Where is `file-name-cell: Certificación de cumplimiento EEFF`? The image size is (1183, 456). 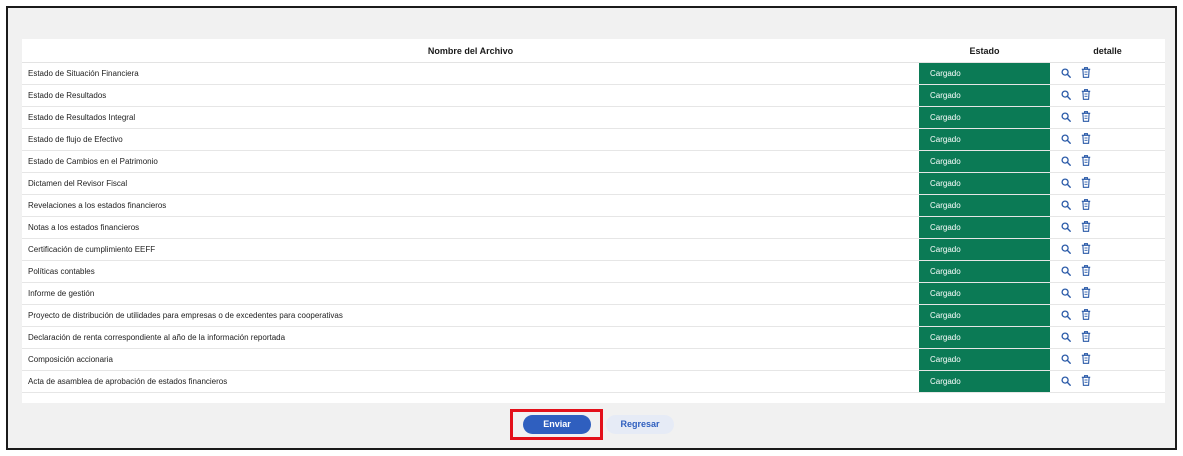 file-name-cell: Certificación de cumplimiento EEFF is located at coordinates (470, 249).